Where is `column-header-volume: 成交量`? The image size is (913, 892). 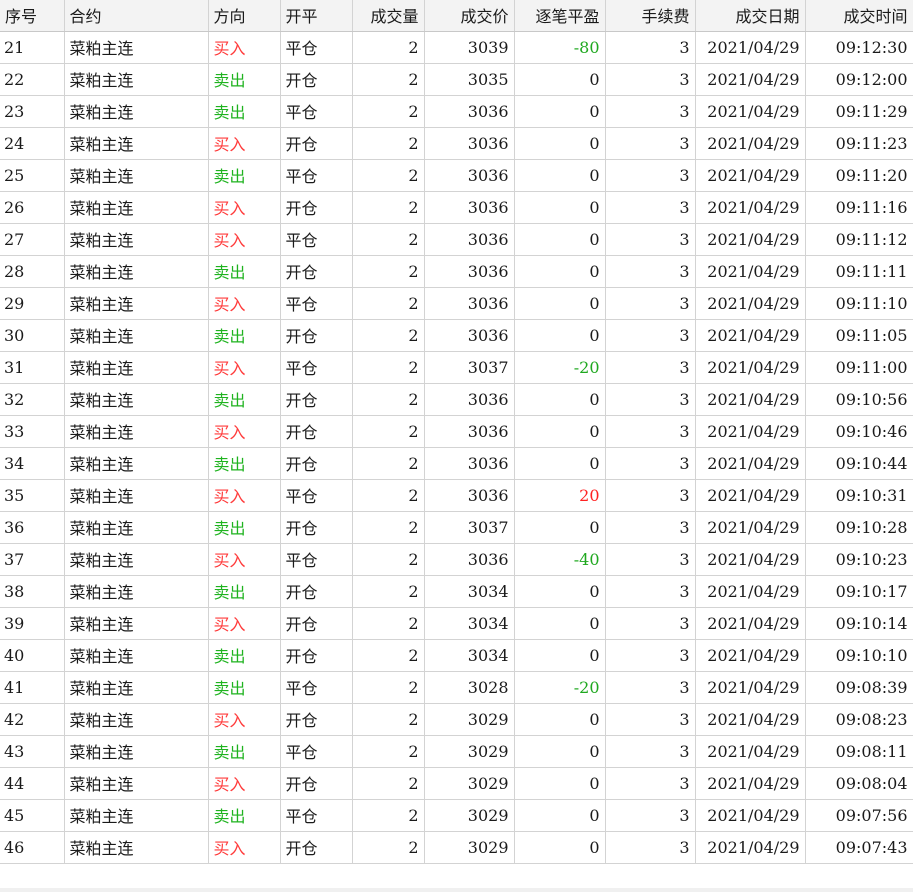 column-header-volume: 成交量 is located at coordinates (388, 16).